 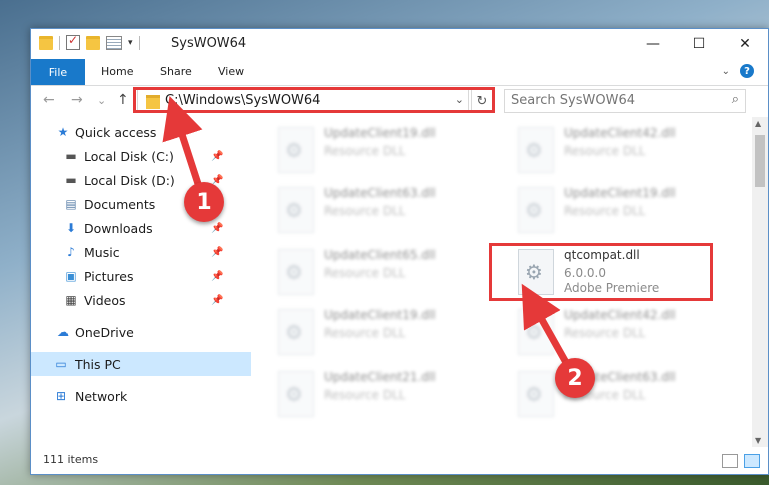 What do you see at coordinates (575, 378) in the screenshot?
I see `step-2-badge: 2` at bounding box center [575, 378].